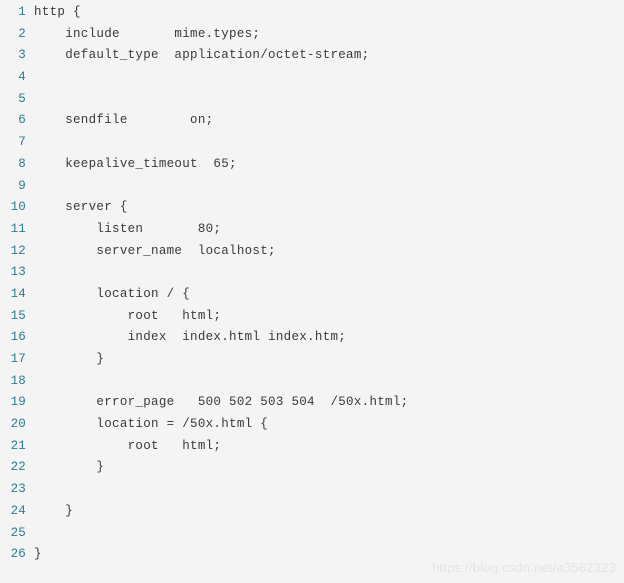  Describe the element at coordinates (312, 555) in the screenshot. I see `code-line: 26}` at that location.